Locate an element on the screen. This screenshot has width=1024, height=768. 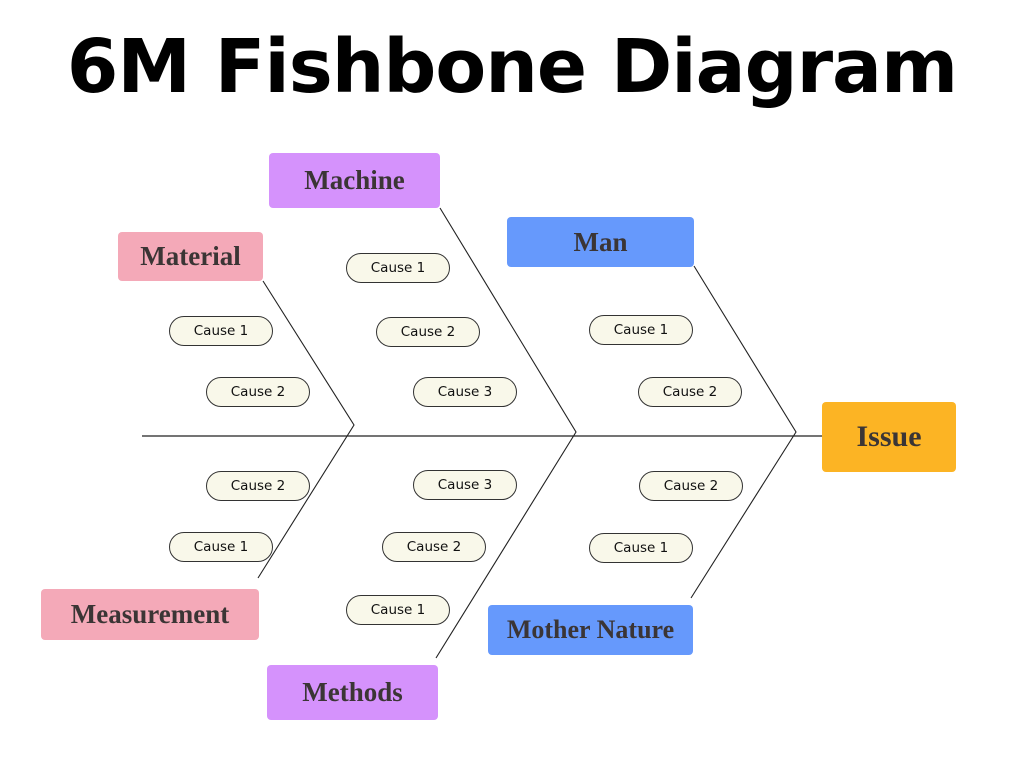
cause-material-2: Cause 2 is located at coordinates (258, 392).